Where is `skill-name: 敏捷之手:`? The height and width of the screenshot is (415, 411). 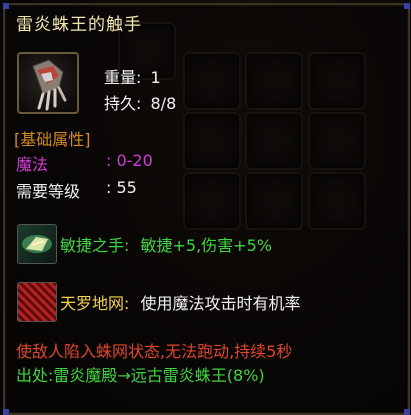 skill-name: 敏捷之手: is located at coordinates (95, 245).